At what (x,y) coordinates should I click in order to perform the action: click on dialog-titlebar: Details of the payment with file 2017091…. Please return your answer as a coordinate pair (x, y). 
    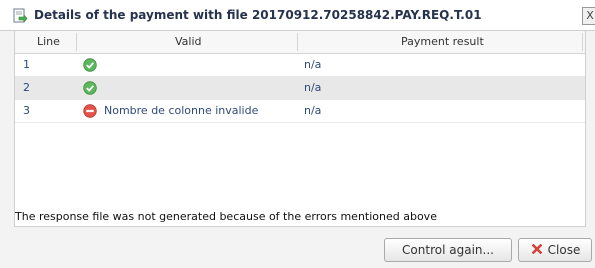
    Looking at the image, I should click on (297, 15).